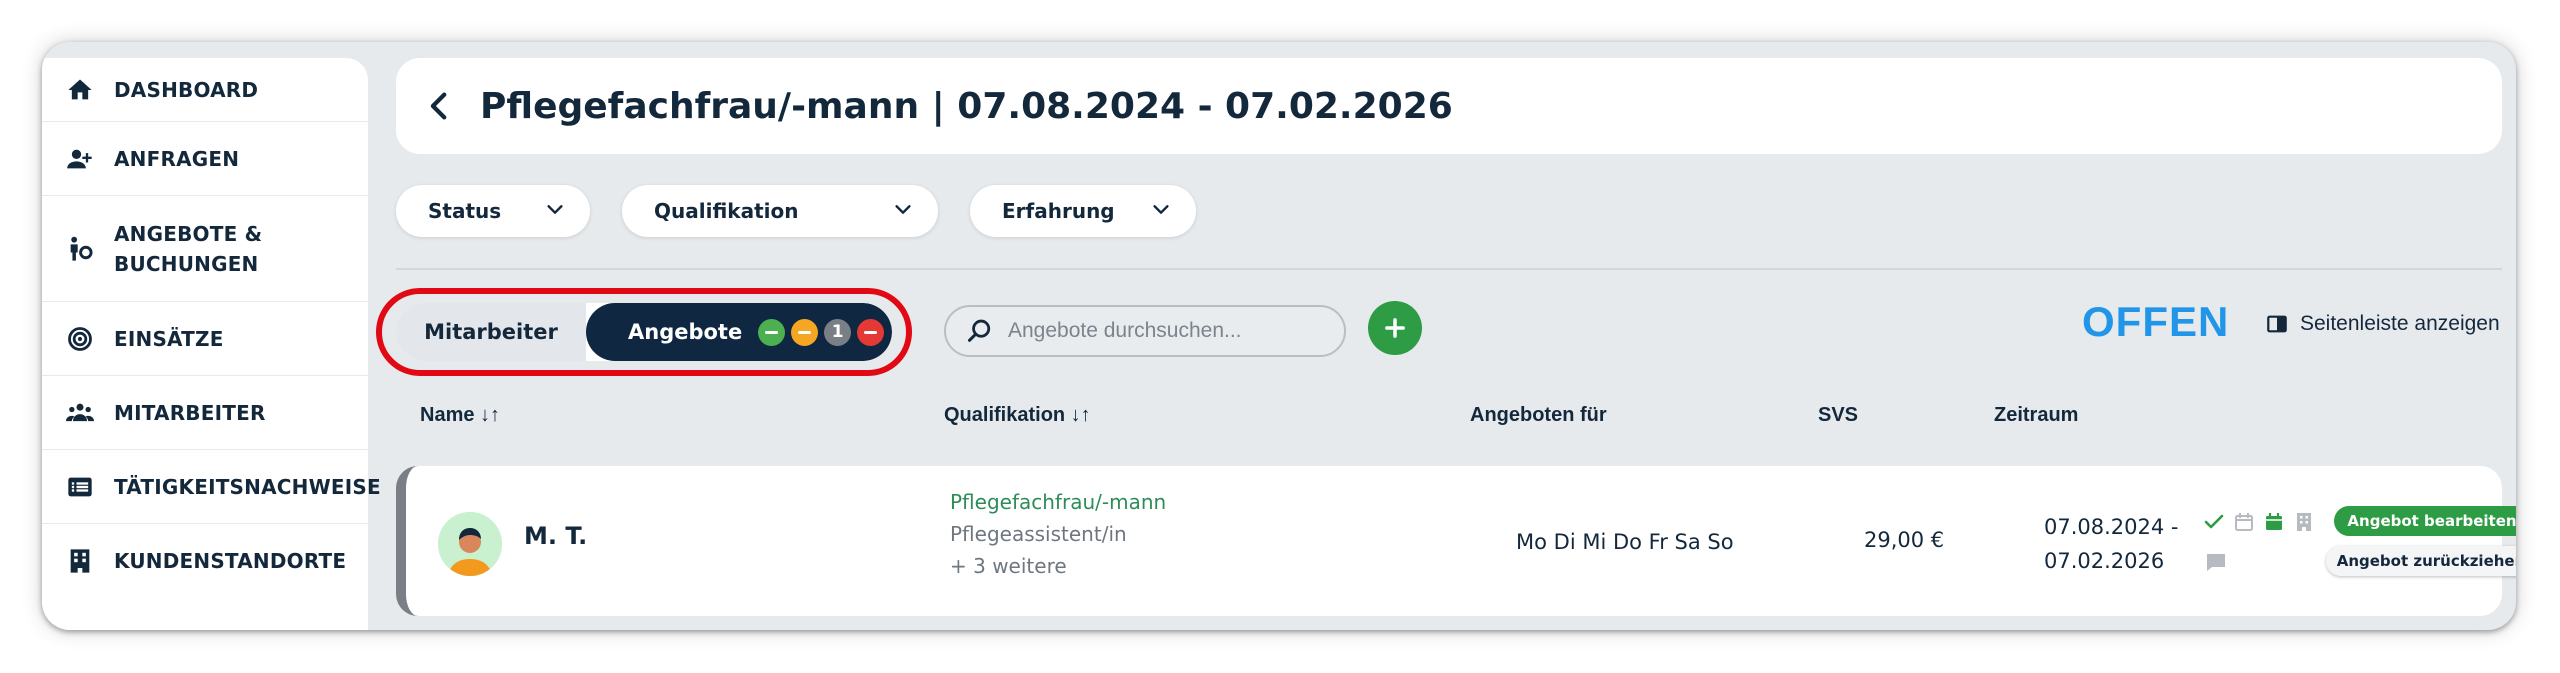  What do you see at coordinates (440, 106) in the screenshot?
I see `chevron-left-icon` at bounding box center [440, 106].